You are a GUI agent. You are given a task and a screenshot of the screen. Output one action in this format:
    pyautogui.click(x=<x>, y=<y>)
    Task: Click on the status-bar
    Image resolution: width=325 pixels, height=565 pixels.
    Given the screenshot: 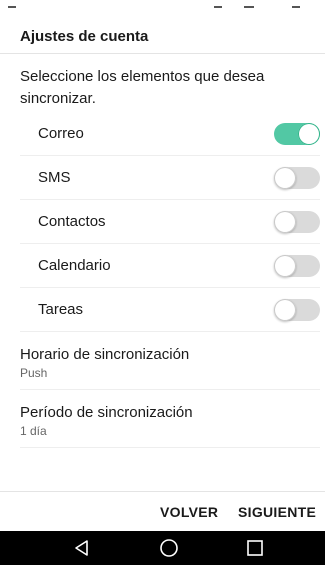 What is the action you would take?
    pyautogui.click(x=162, y=6)
    